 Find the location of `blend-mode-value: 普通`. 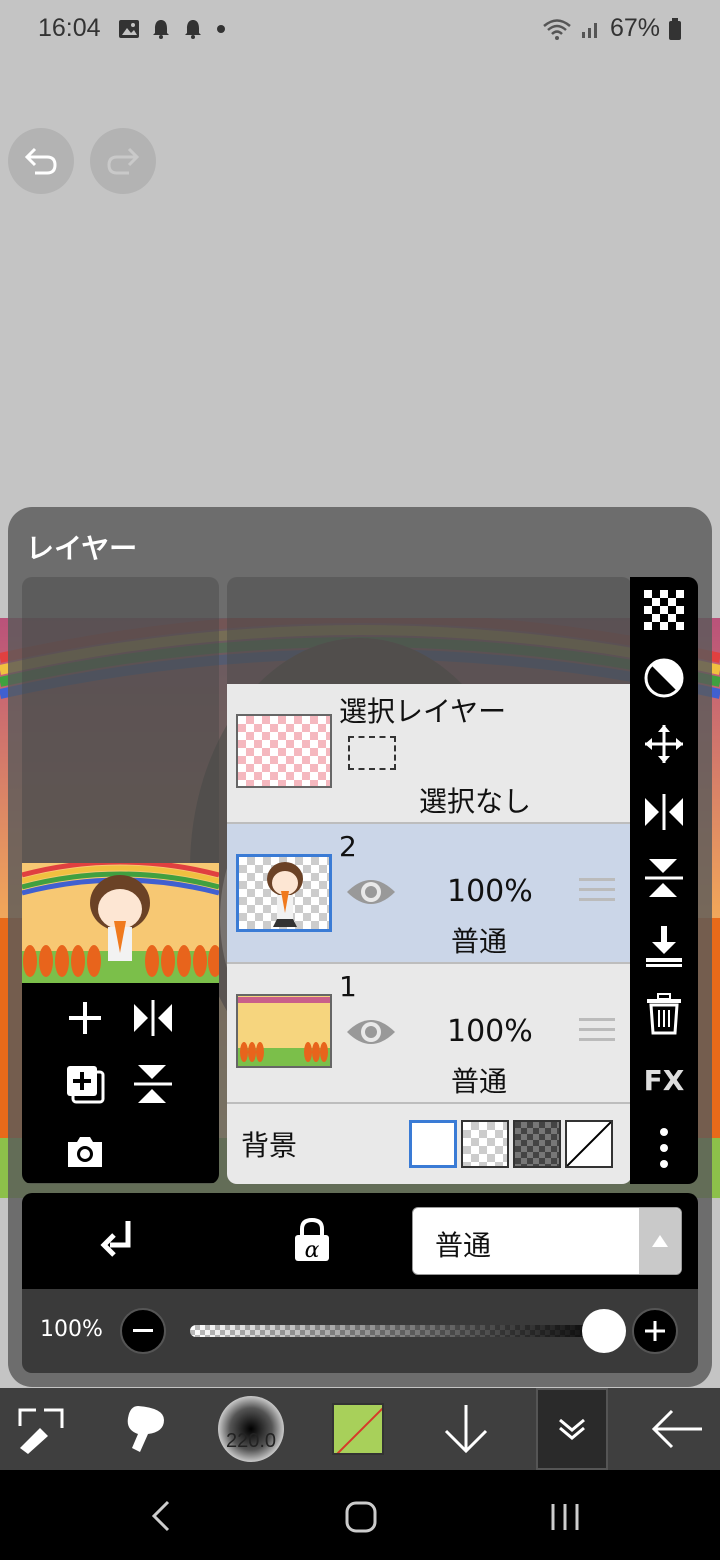

blend-mode-value: 普通 is located at coordinates (463, 1245).